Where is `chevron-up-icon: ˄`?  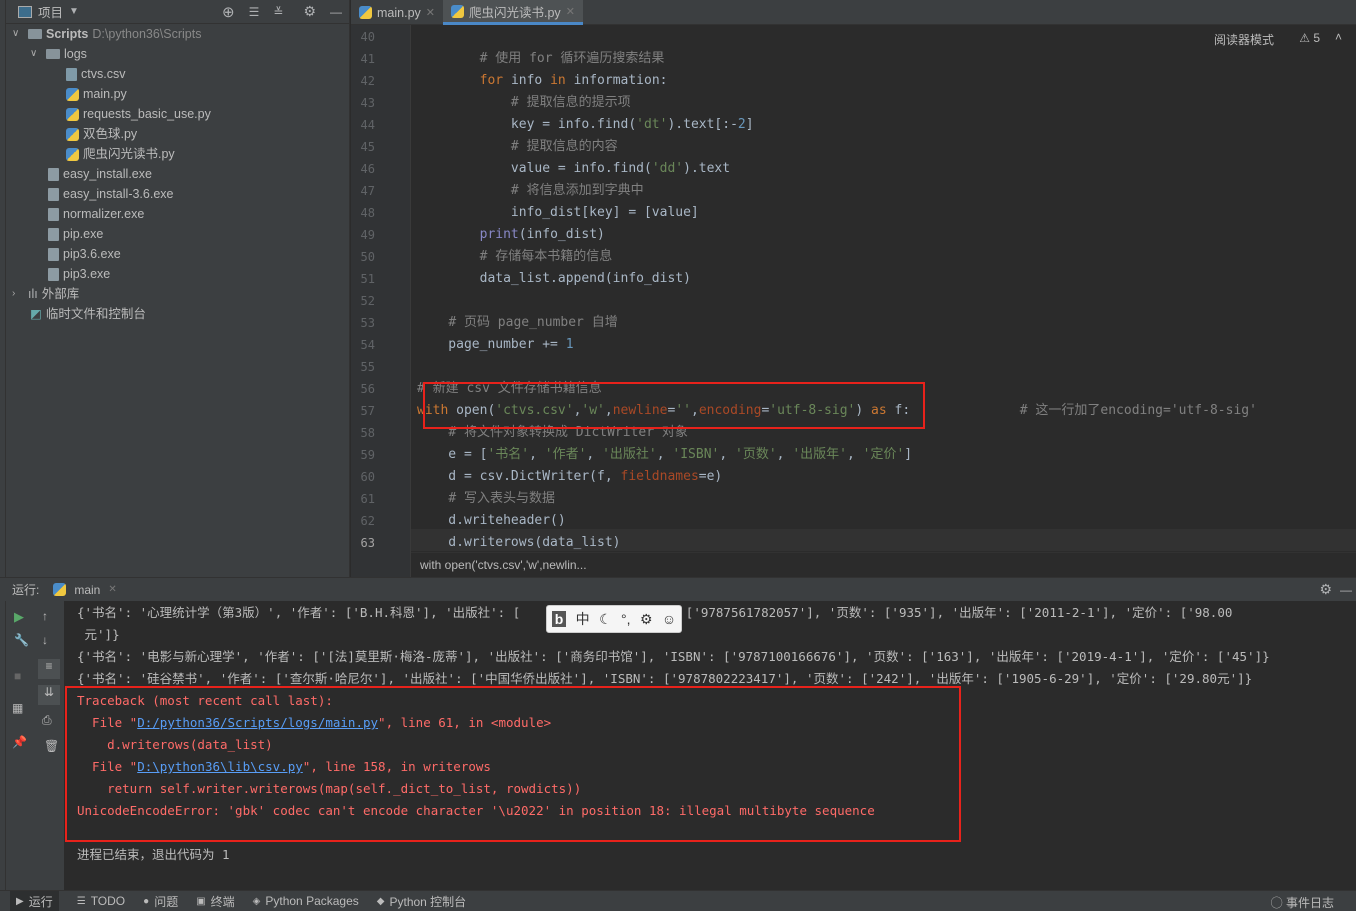 chevron-up-icon: ˄ is located at coordinates (1338, 37).